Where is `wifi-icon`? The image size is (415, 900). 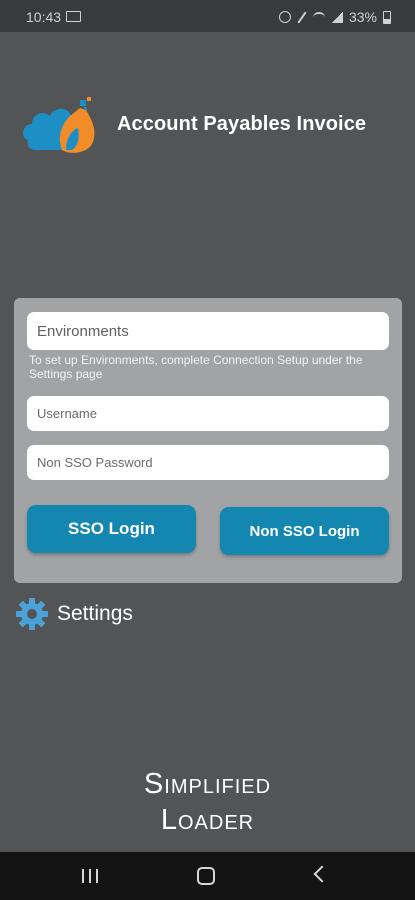 wifi-icon is located at coordinates (318, 17).